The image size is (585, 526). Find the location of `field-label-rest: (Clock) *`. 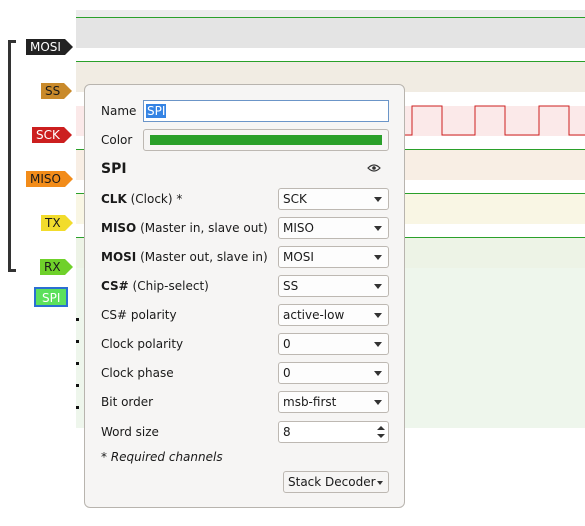

field-label-rest: (Clock) * is located at coordinates (154, 199).